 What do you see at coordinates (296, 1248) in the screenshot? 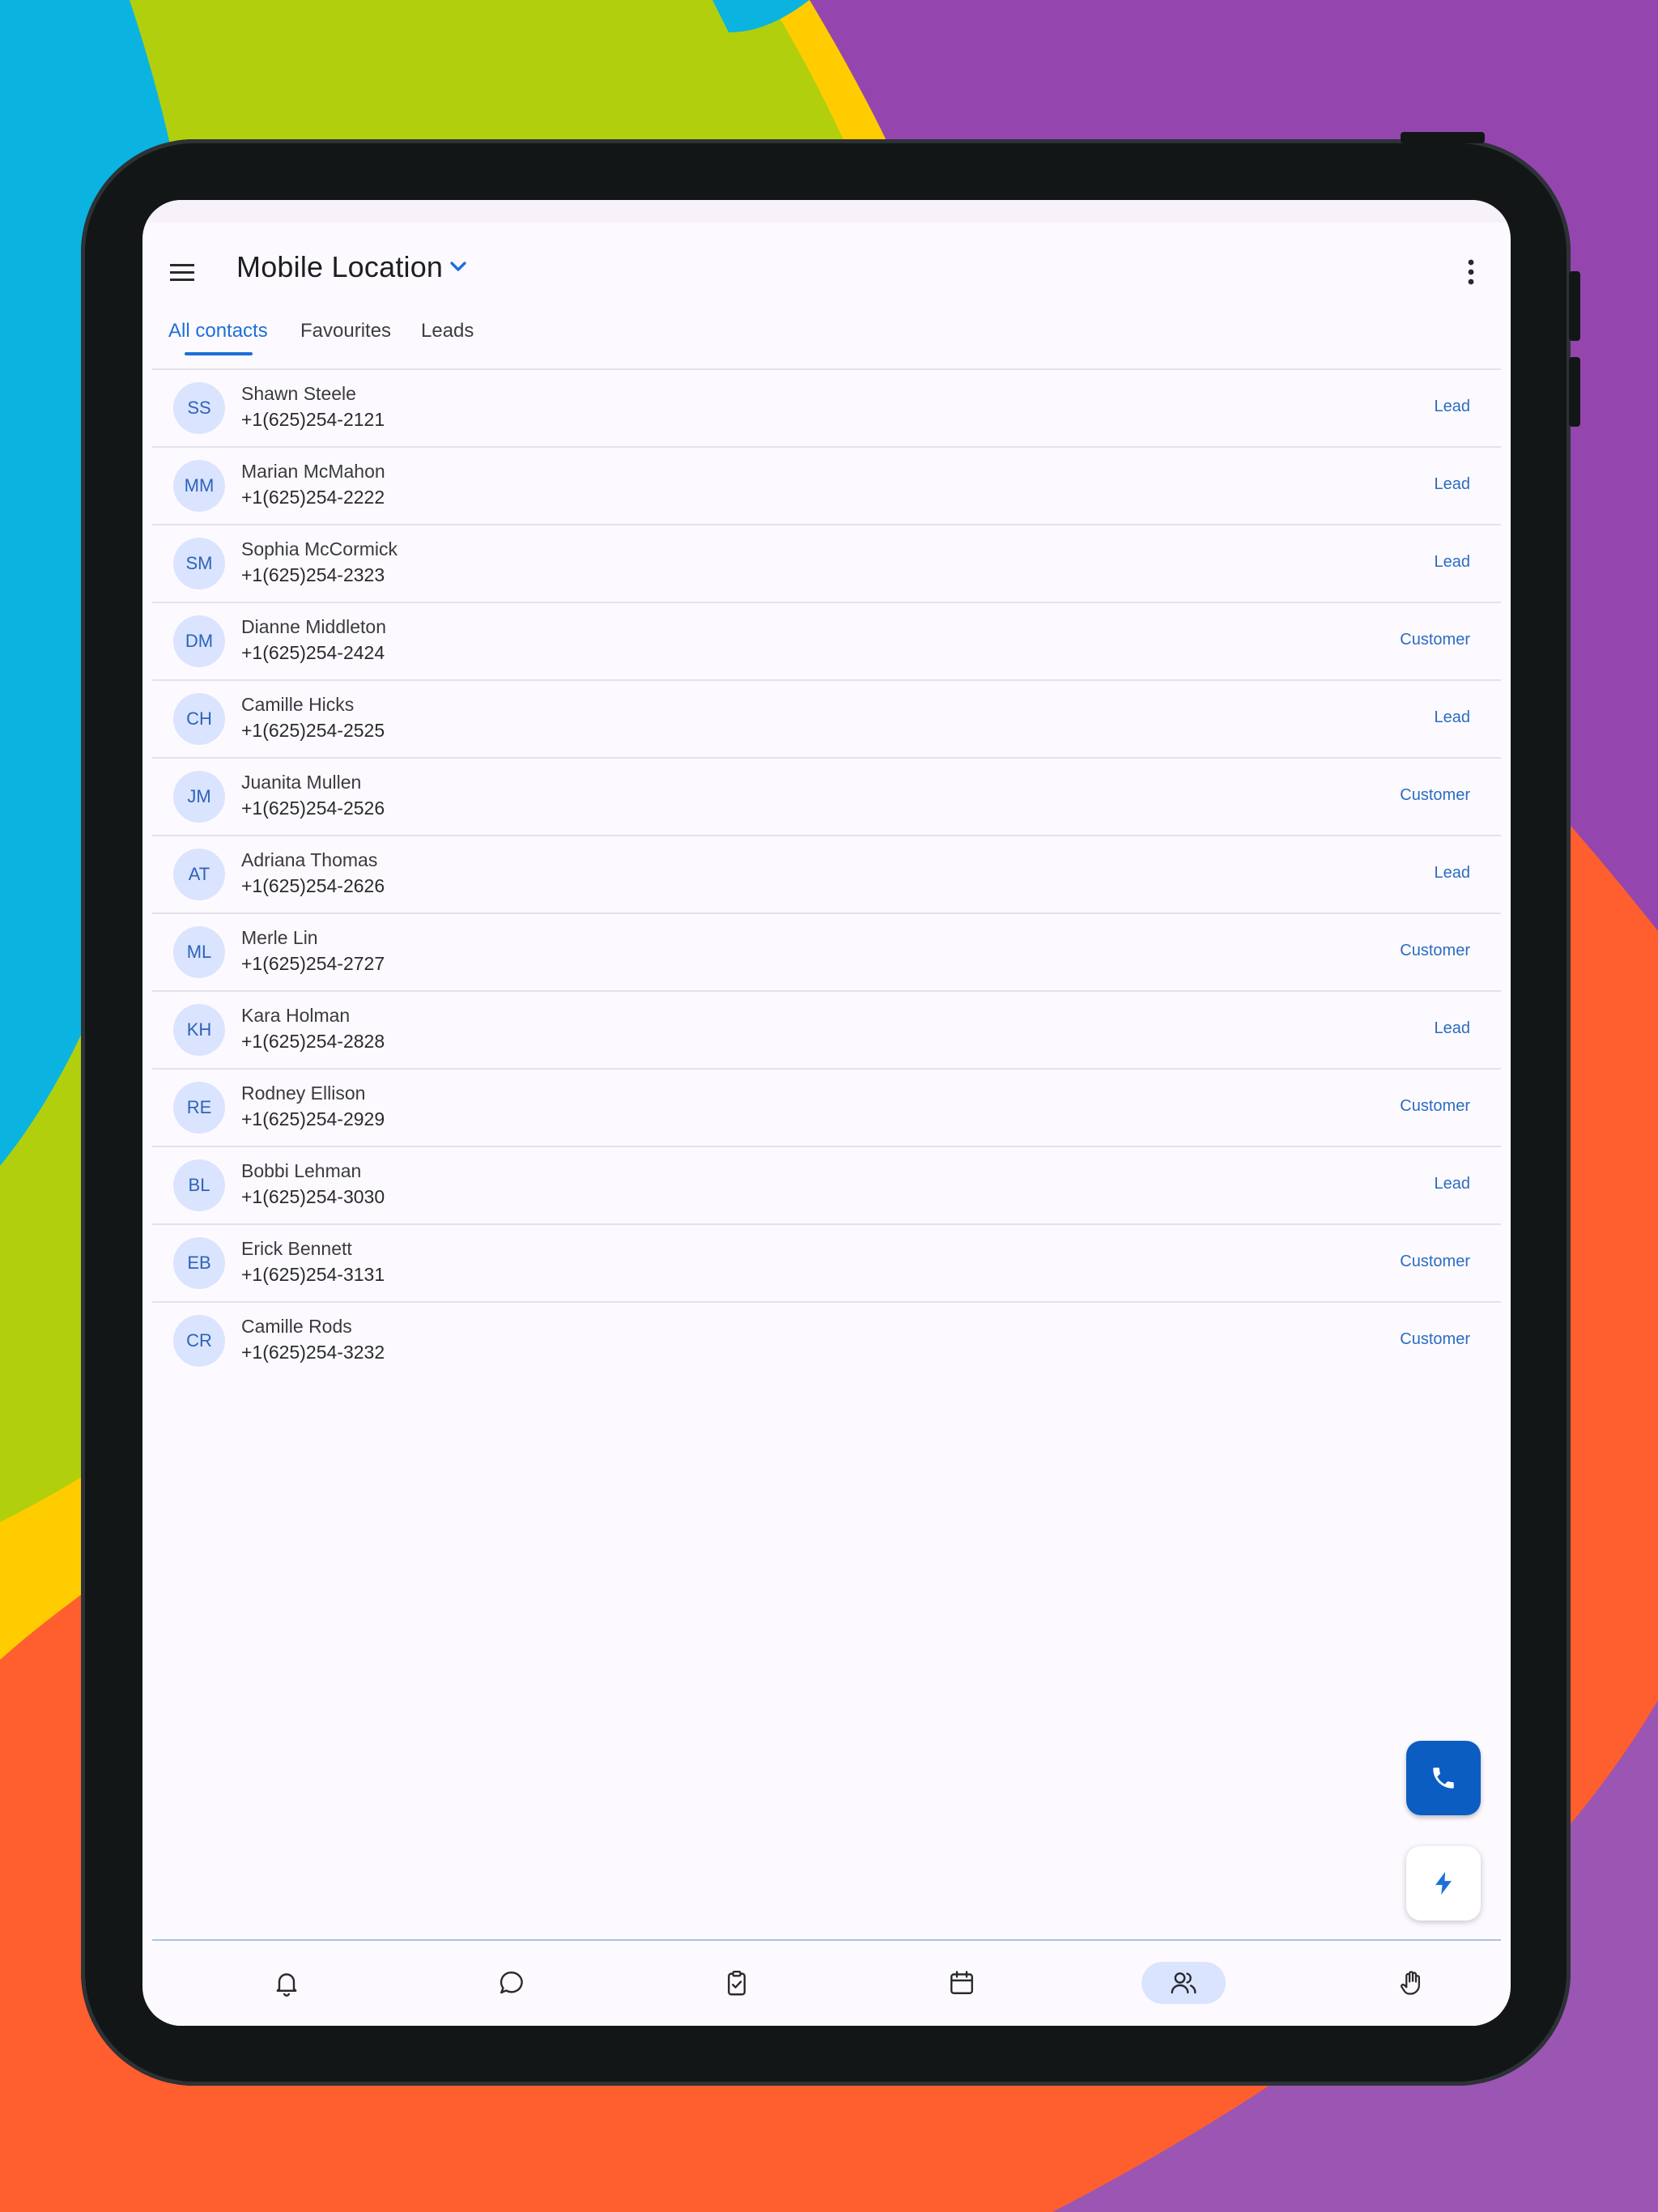
I see `contact-name: Erick Bennett` at bounding box center [296, 1248].